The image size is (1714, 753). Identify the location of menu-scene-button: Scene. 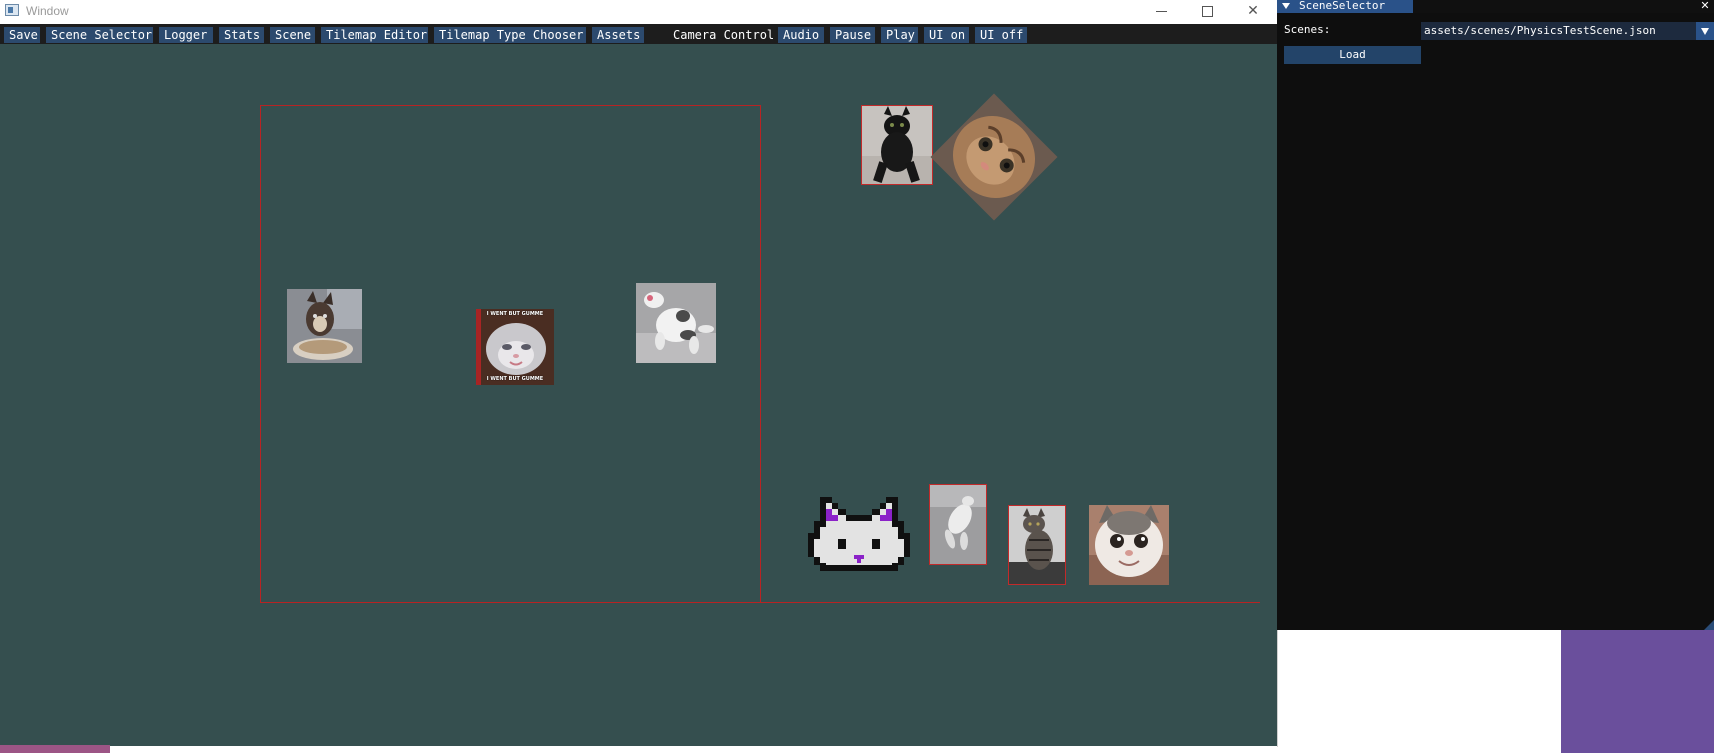
(292, 35).